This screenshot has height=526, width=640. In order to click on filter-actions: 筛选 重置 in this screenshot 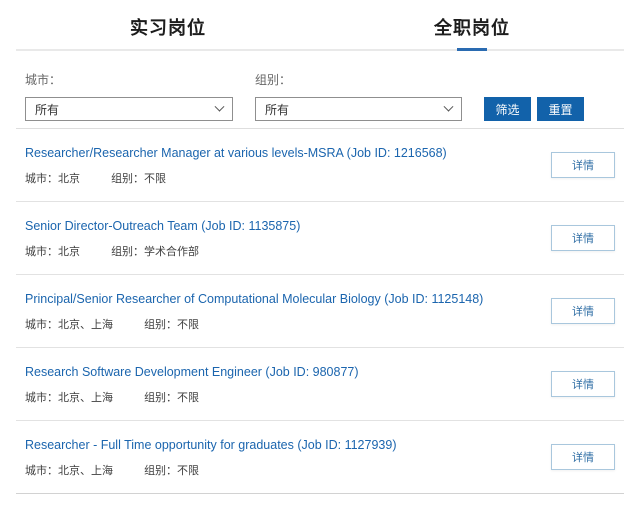, I will do `click(534, 109)`.